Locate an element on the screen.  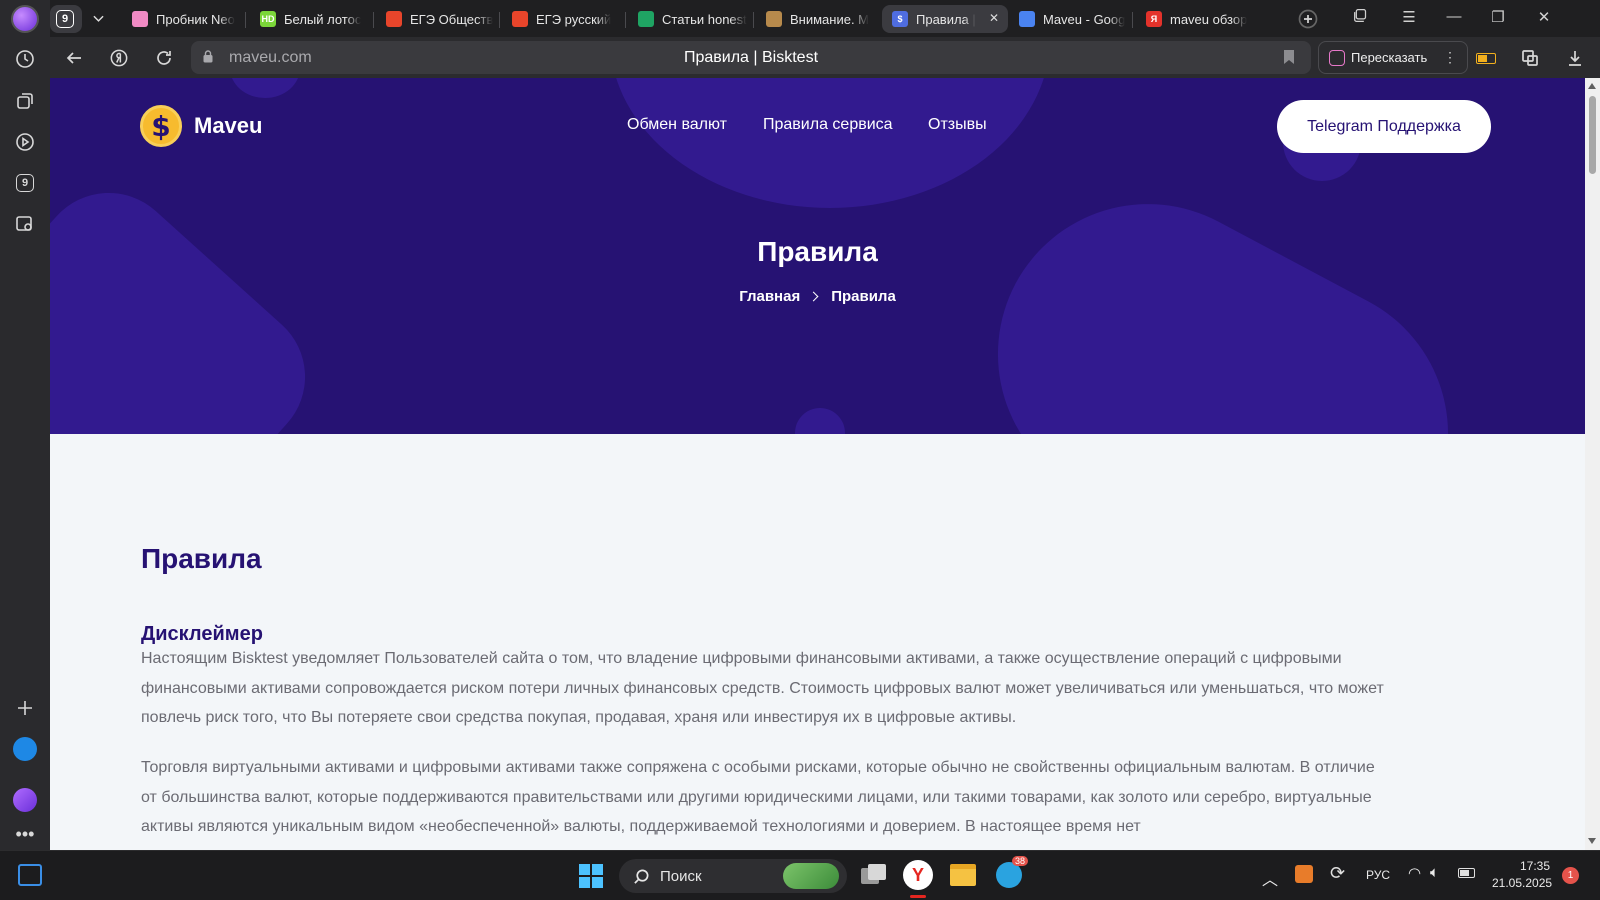
file-explorer-icon is located at coordinates (963, 875).